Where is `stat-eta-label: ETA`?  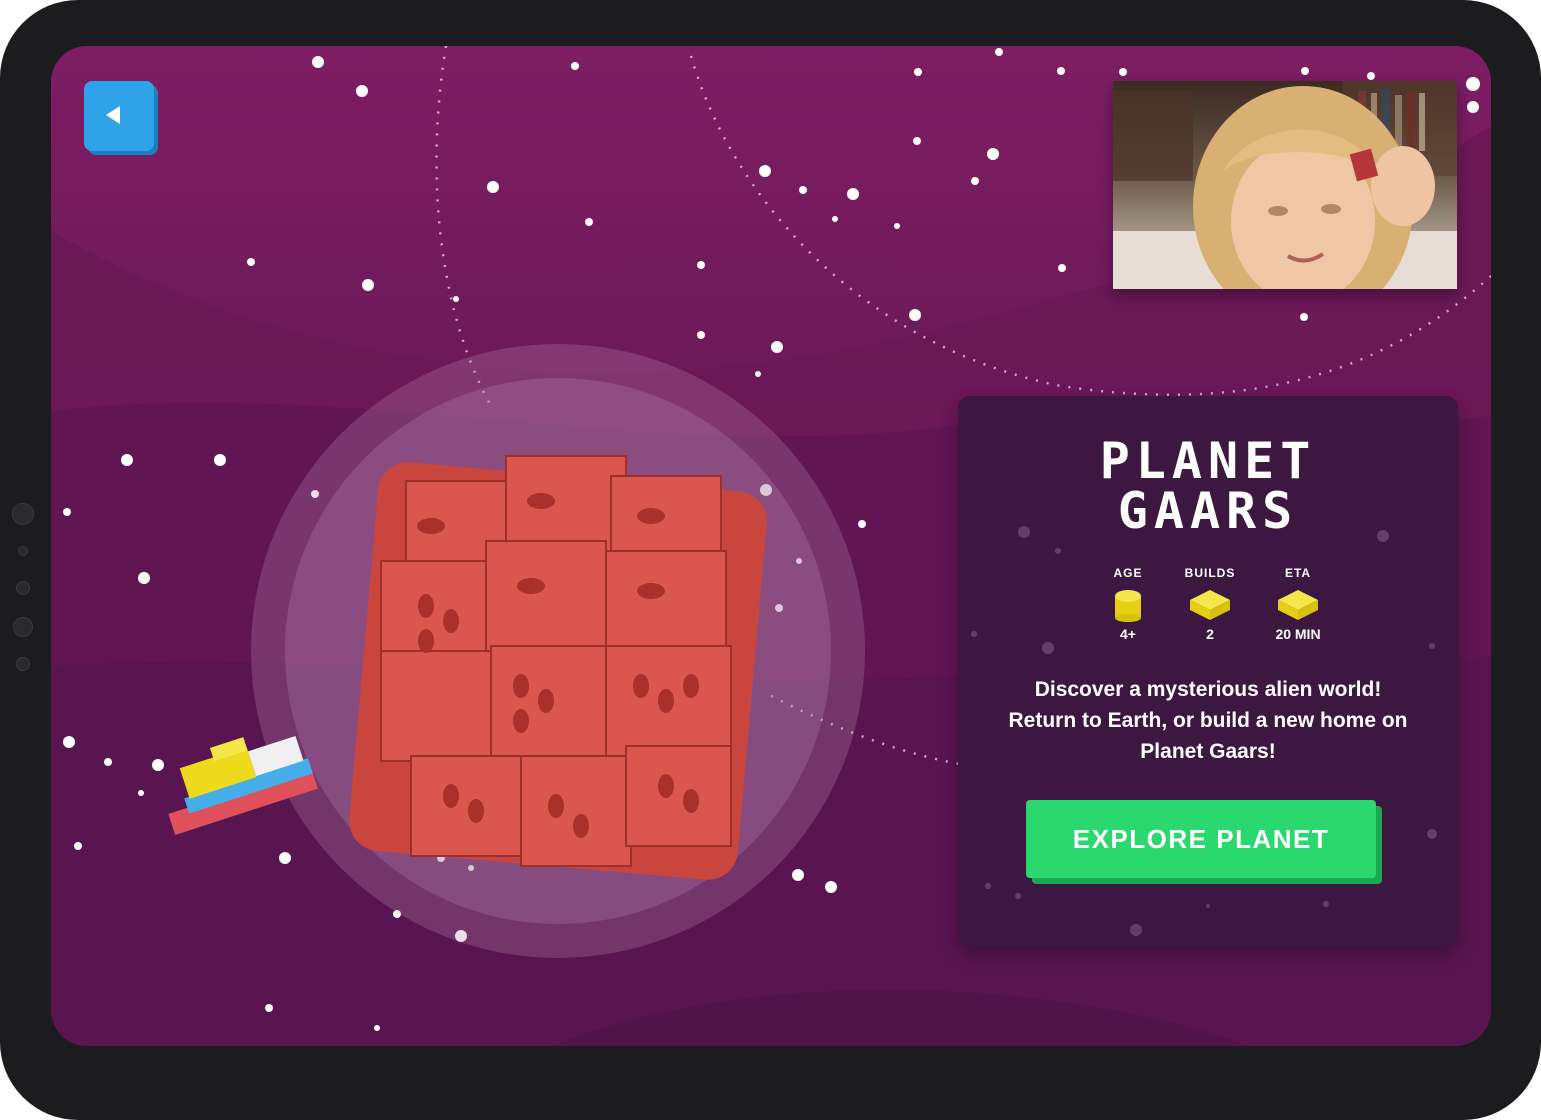 stat-eta-label: ETA is located at coordinates (1298, 573).